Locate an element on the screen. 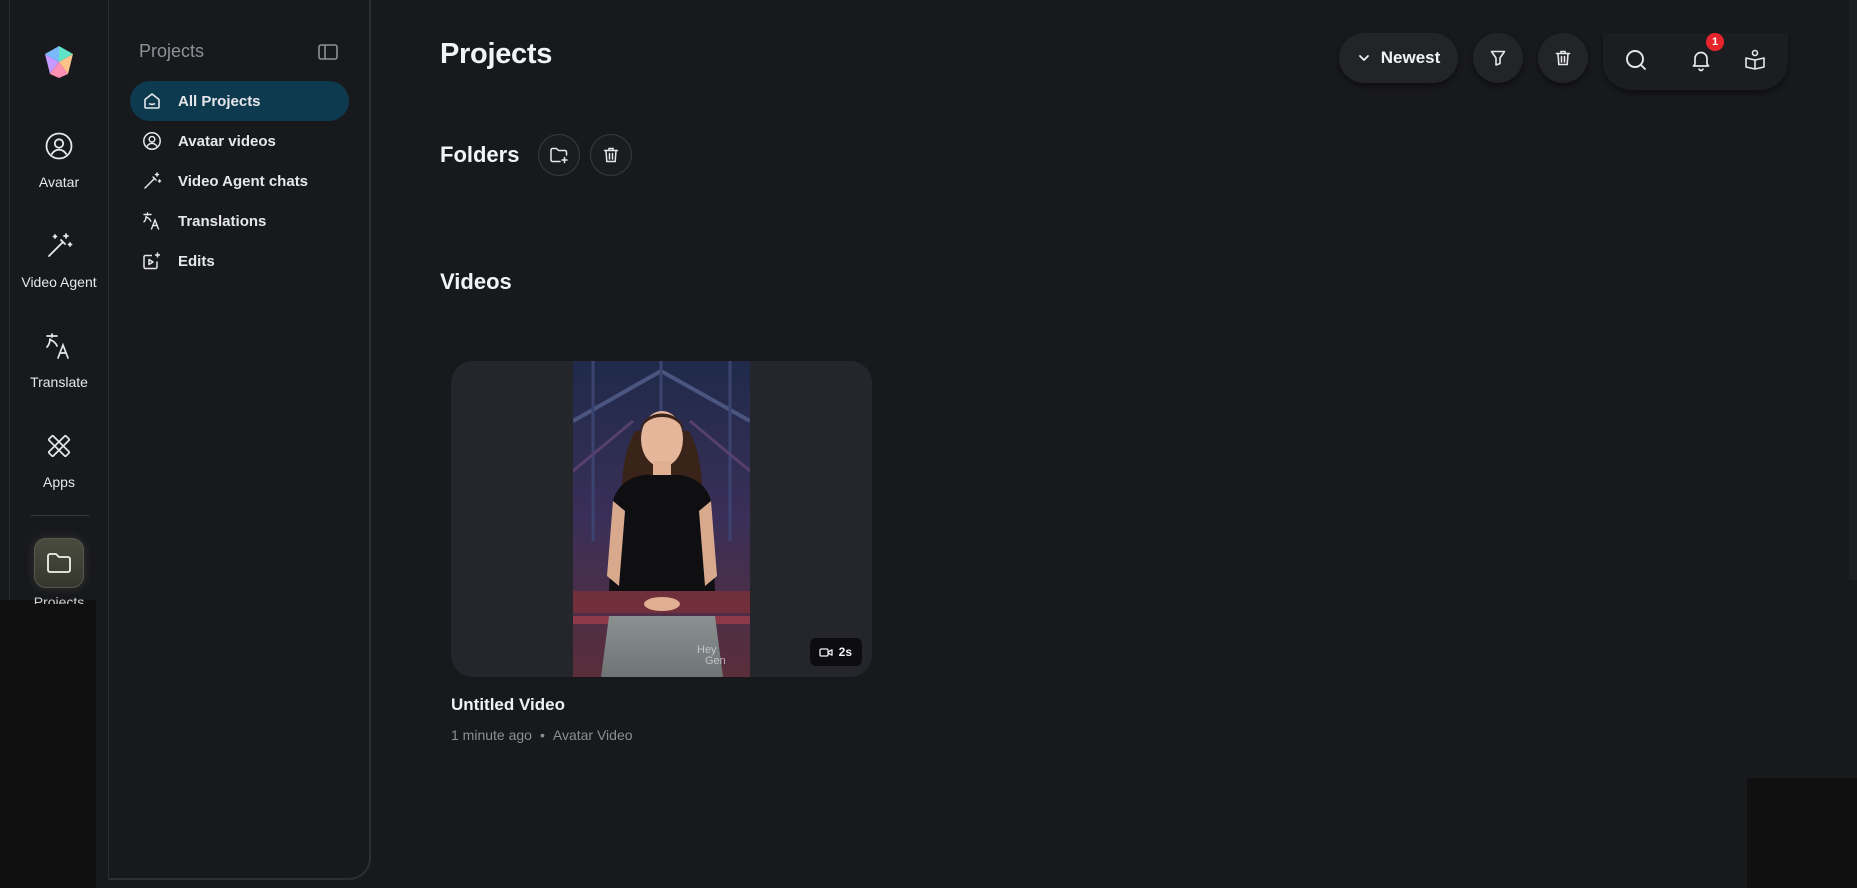 The height and width of the screenshot is (888, 1857). sort-dropdown: Newest is located at coordinates (1398, 58).